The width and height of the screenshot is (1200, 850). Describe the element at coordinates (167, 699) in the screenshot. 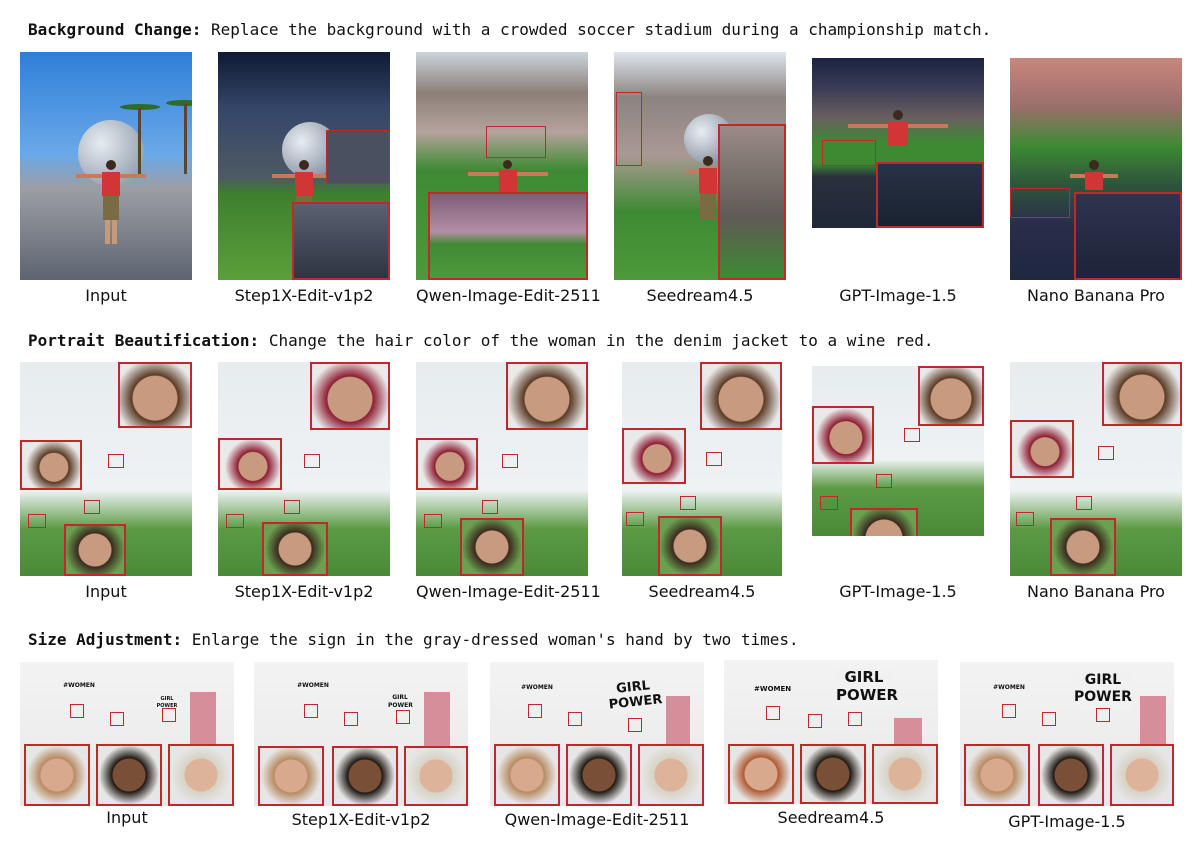

I see `sign-line-1: GIRL` at that location.